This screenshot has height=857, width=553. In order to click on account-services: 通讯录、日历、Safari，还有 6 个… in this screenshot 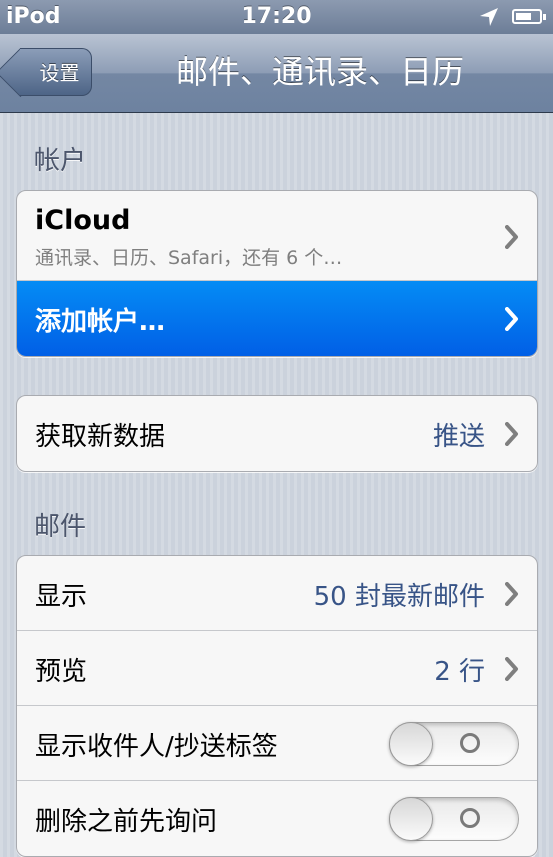, I will do `click(189, 258)`.